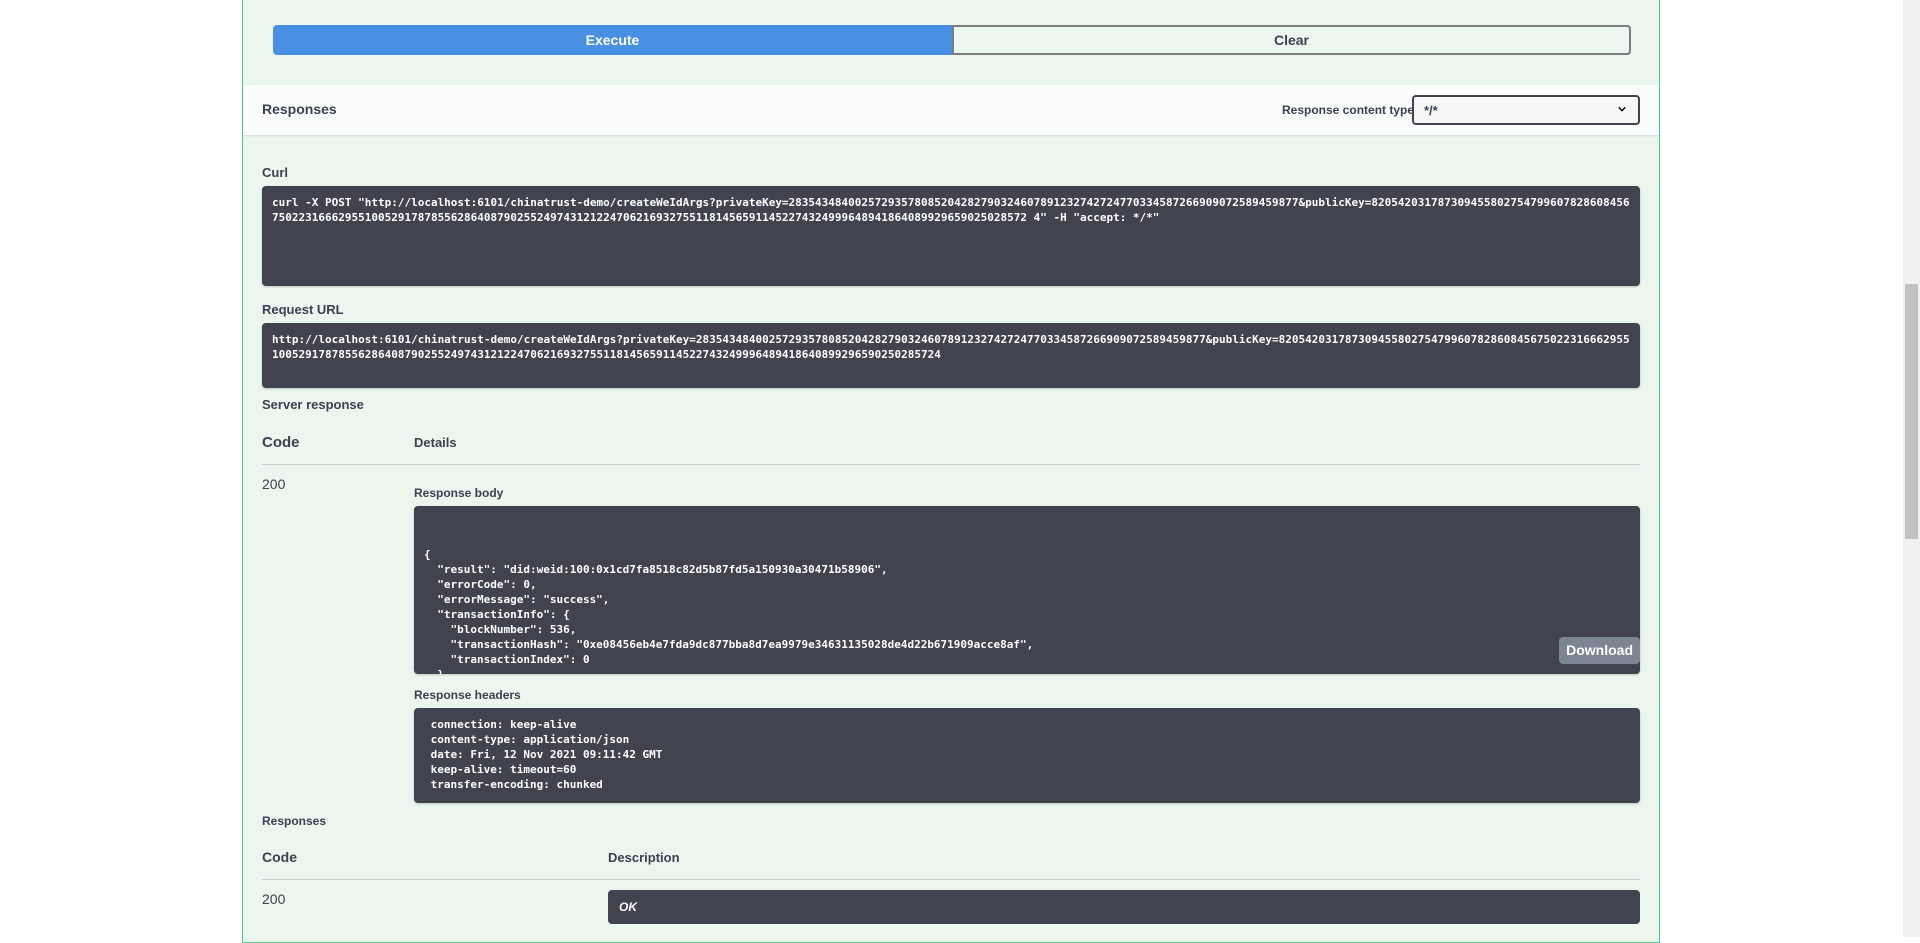  What do you see at coordinates (467, 695) in the screenshot?
I see `response-headers-label: Response headers` at bounding box center [467, 695].